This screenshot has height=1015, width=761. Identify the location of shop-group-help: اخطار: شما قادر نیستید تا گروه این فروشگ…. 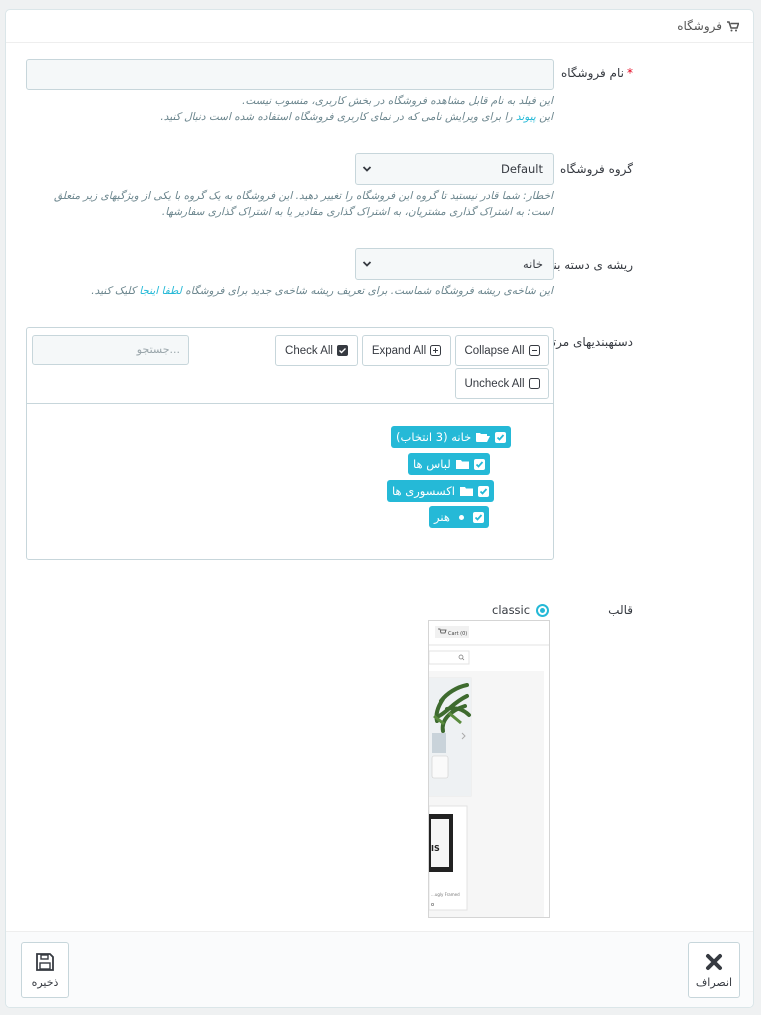
(303, 204).